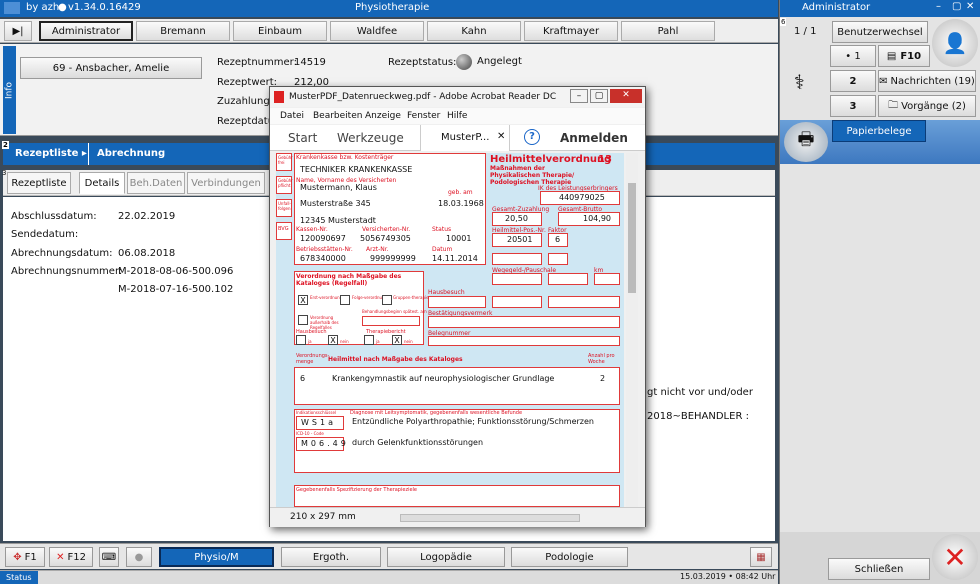 The image size is (980, 584). Describe the element at coordinates (313, 359) in the screenshot. I see `menge-label: Verordnungs-menge` at that location.